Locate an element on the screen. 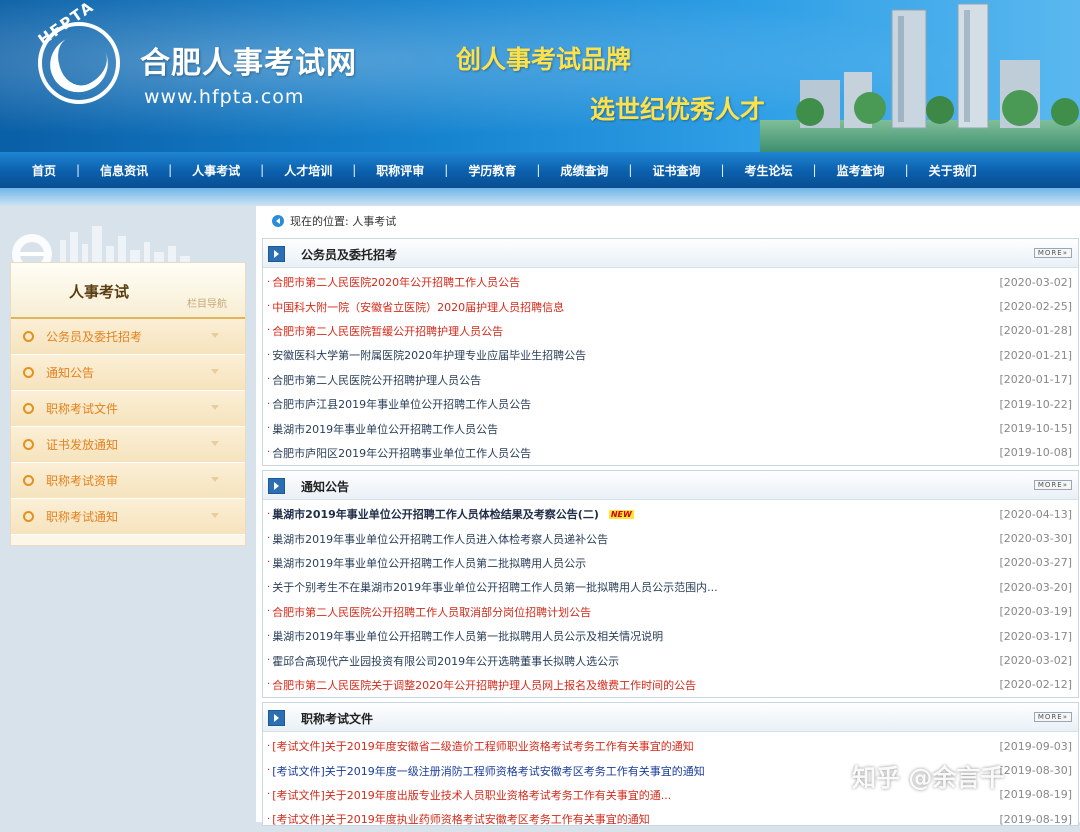 The image size is (1080, 832). article-link: 合肥市庐阳区2019年公开招聘事业单位工作人员公告 is located at coordinates (401, 453).